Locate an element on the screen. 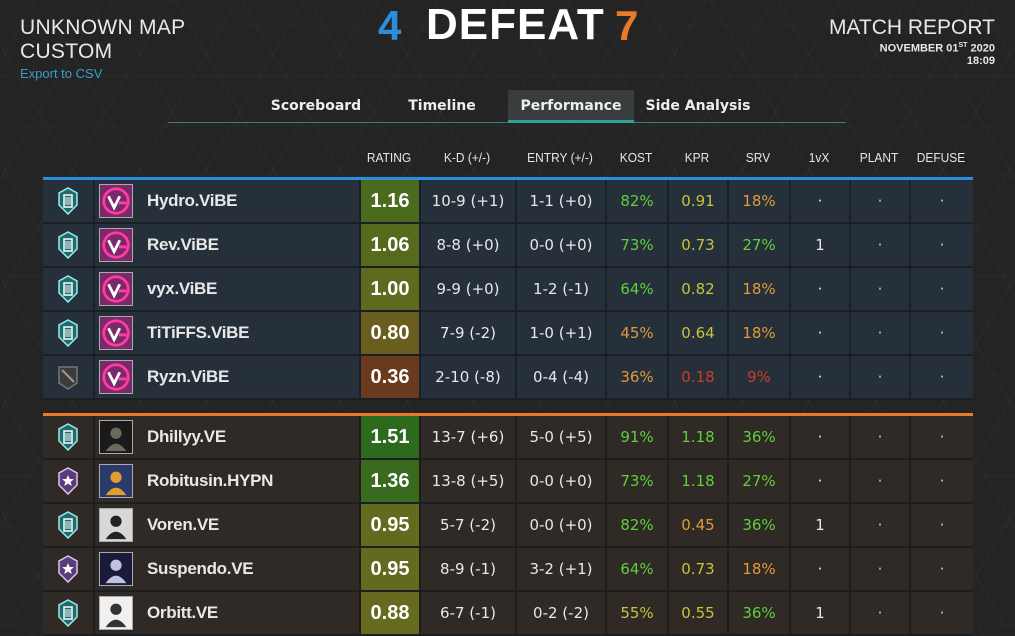 The height and width of the screenshot is (636, 1015). kpr-value: 0.18 is located at coordinates (697, 377).